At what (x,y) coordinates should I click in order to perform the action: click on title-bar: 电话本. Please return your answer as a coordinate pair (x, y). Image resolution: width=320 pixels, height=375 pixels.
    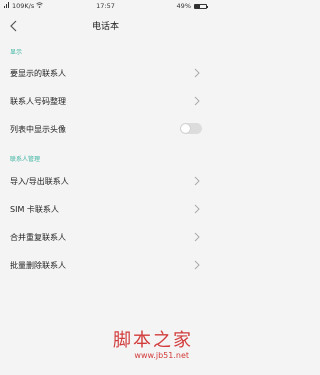
    Looking at the image, I should click on (105, 25).